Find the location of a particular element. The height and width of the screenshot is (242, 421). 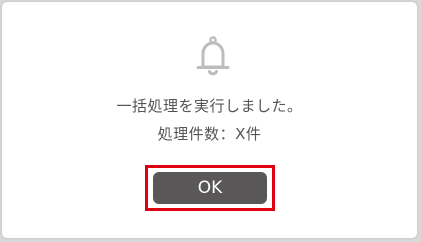

processed-count-text: 処理件数：X件 is located at coordinates (209, 134).